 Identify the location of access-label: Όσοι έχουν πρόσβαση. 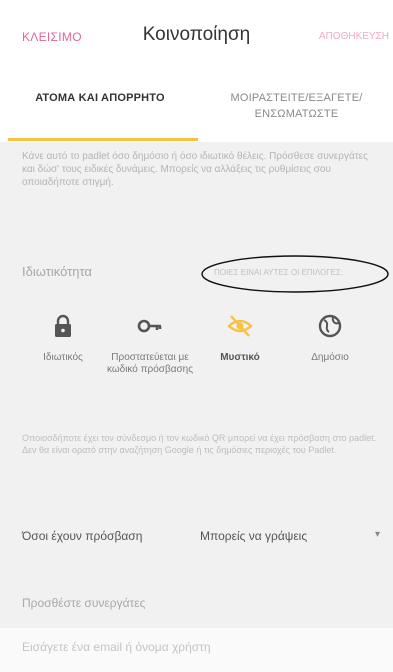
(82, 536).